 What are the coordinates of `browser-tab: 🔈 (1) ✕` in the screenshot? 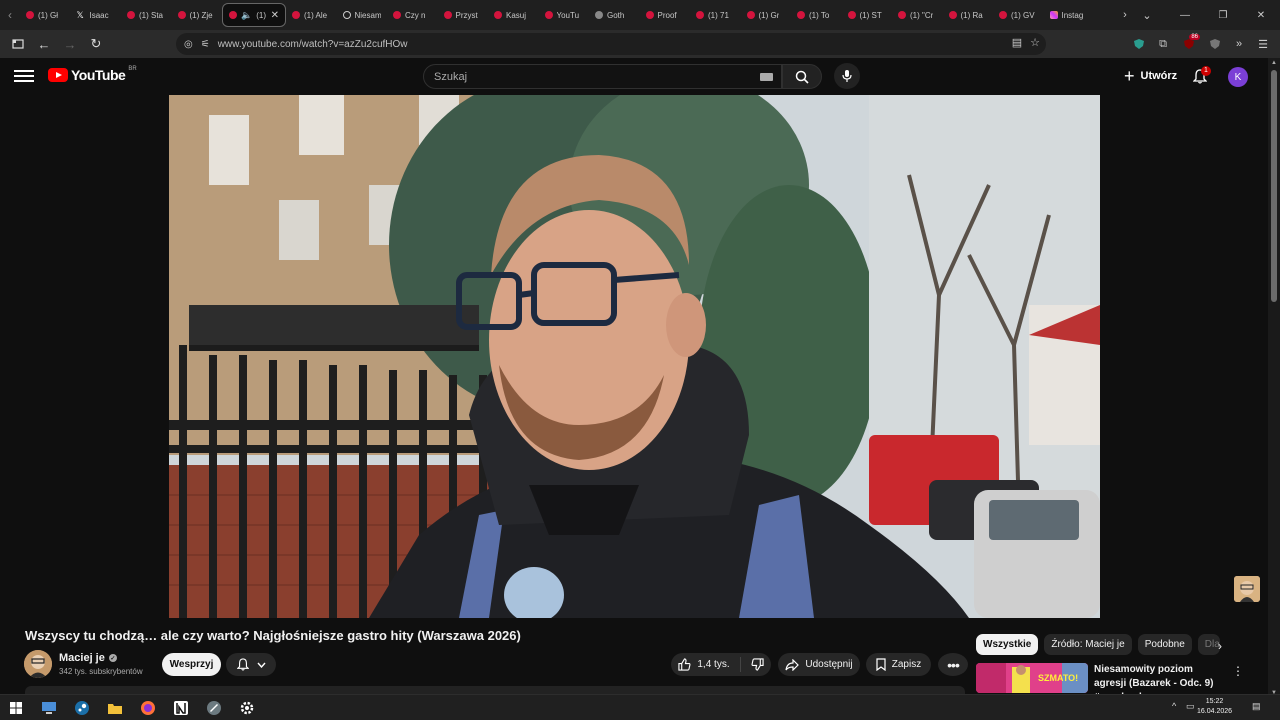 It's located at (254, 15).